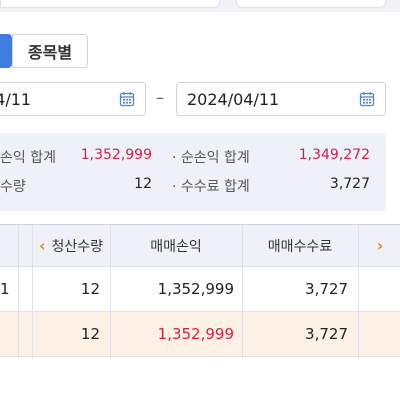 The width and height of the screenshot is (400, 400). What do you see at coordinates (73, 99) in the screenshot?
I see `start-date-field: 04/11` at bounding box center [73, 99].